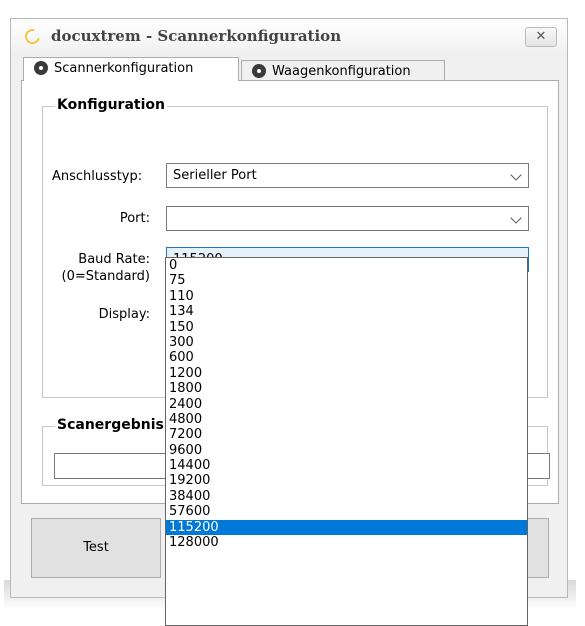 Image resolution: width=585 pixels, height=626 pixels. Describe the element at coordinates (134, 218) in the screenshot. I see `port-label: Port:` at that location.